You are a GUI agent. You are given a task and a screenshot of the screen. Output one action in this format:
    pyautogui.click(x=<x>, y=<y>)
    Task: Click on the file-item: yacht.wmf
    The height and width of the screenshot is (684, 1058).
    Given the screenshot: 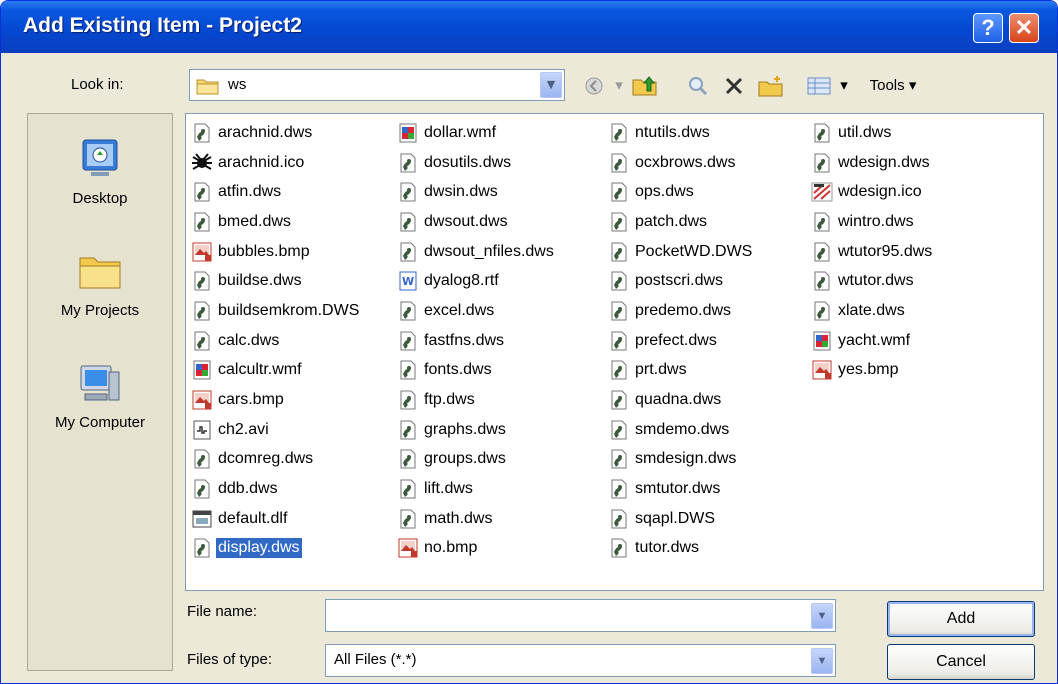 What is the action you would take?
    pyautogui.click(x=872, y=341)
    